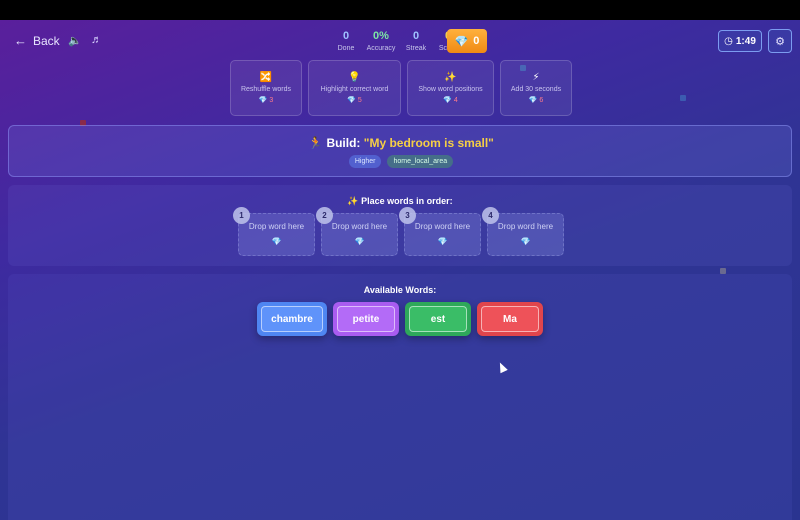  Describe the element at coordinates (20, 40) in the screenshot. I see `arrow-left-icon: ←` at that location.